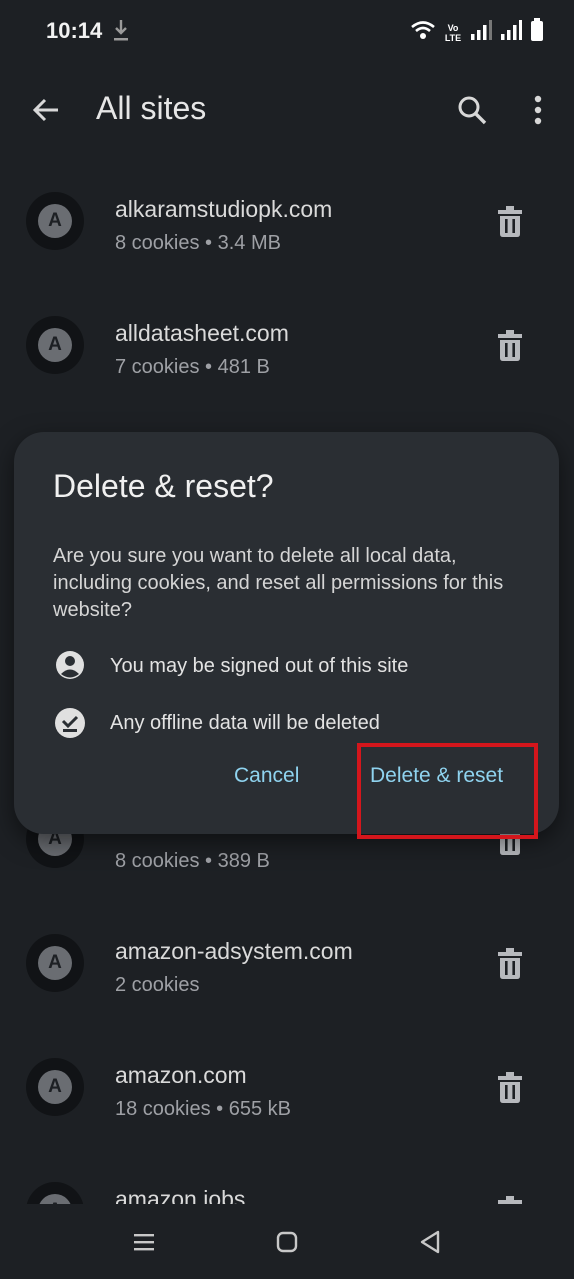  Describe the element at coordinates (74, 30) in the screenshot. I see `status-time: 10:14` at that location.